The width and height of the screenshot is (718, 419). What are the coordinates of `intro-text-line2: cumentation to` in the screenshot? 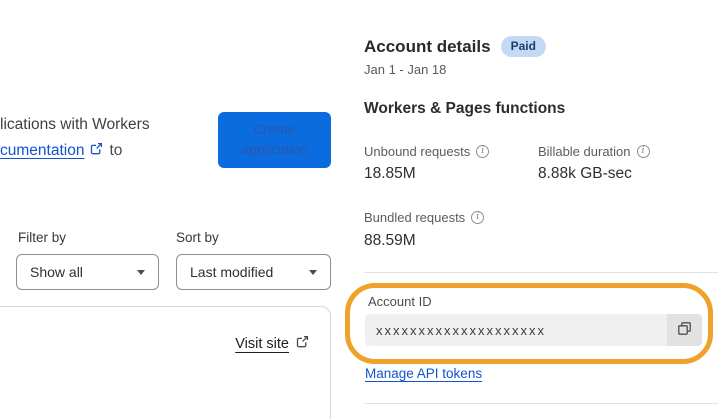 It's located at (61, 151).